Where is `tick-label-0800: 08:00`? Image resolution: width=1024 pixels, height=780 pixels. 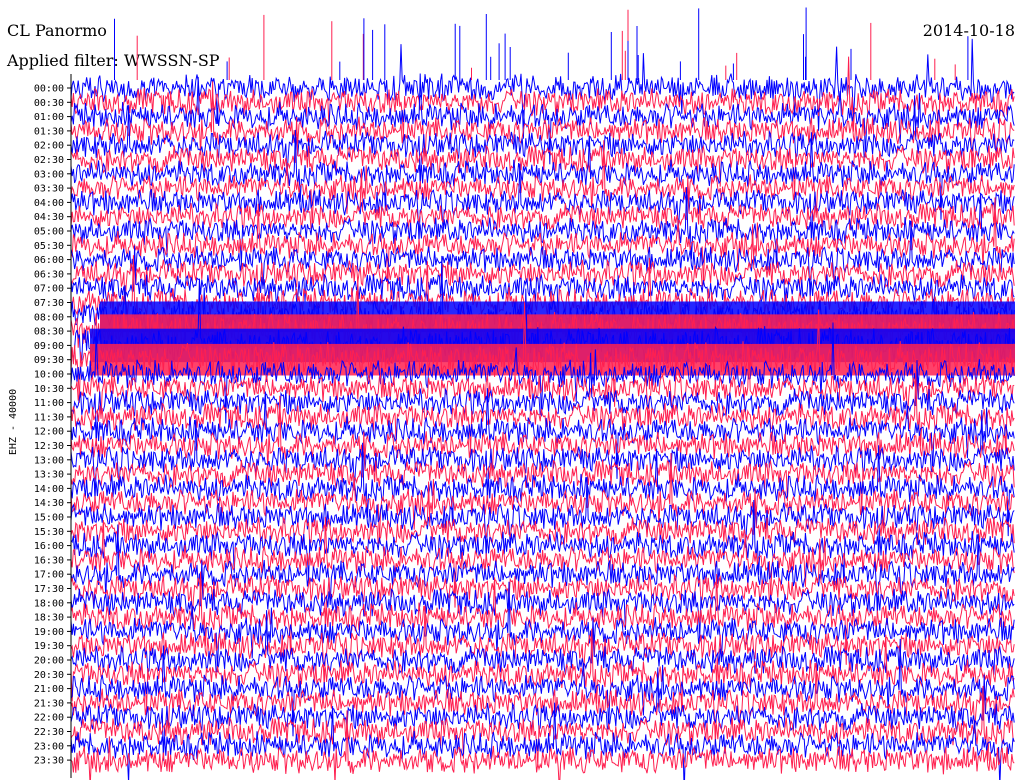
tick-label-0800: 08:00 is located at coordinates (49, 317).